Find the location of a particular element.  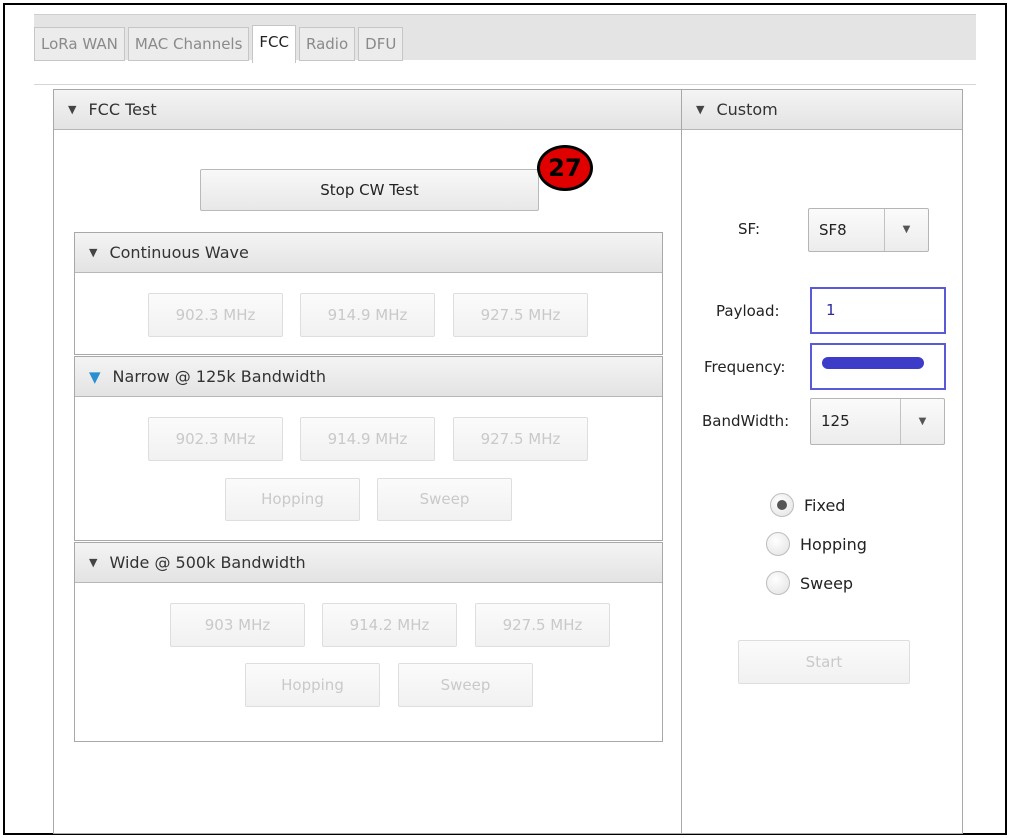

fcc-test-title: FCC Test is located at coordinates (122, 109).